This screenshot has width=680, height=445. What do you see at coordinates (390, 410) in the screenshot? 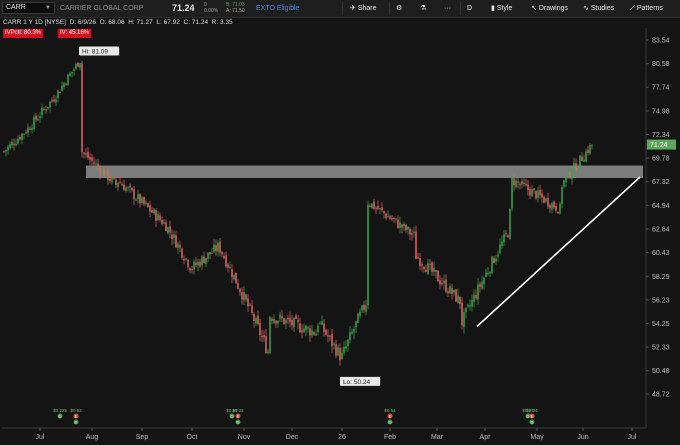
I see `event-label: $0.54` at bounding box center [390, 410].